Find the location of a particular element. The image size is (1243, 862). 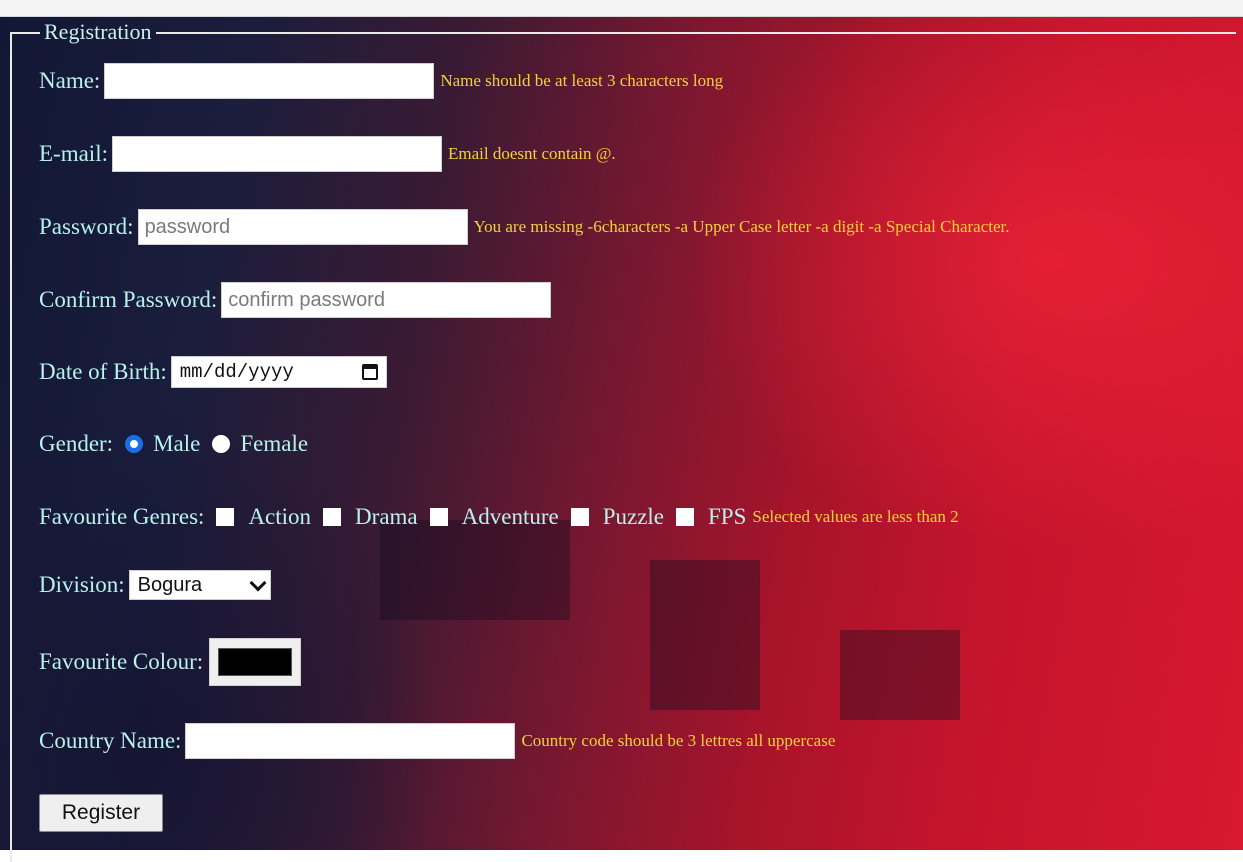

gender-female-radio is located at coordinates (221, 444).